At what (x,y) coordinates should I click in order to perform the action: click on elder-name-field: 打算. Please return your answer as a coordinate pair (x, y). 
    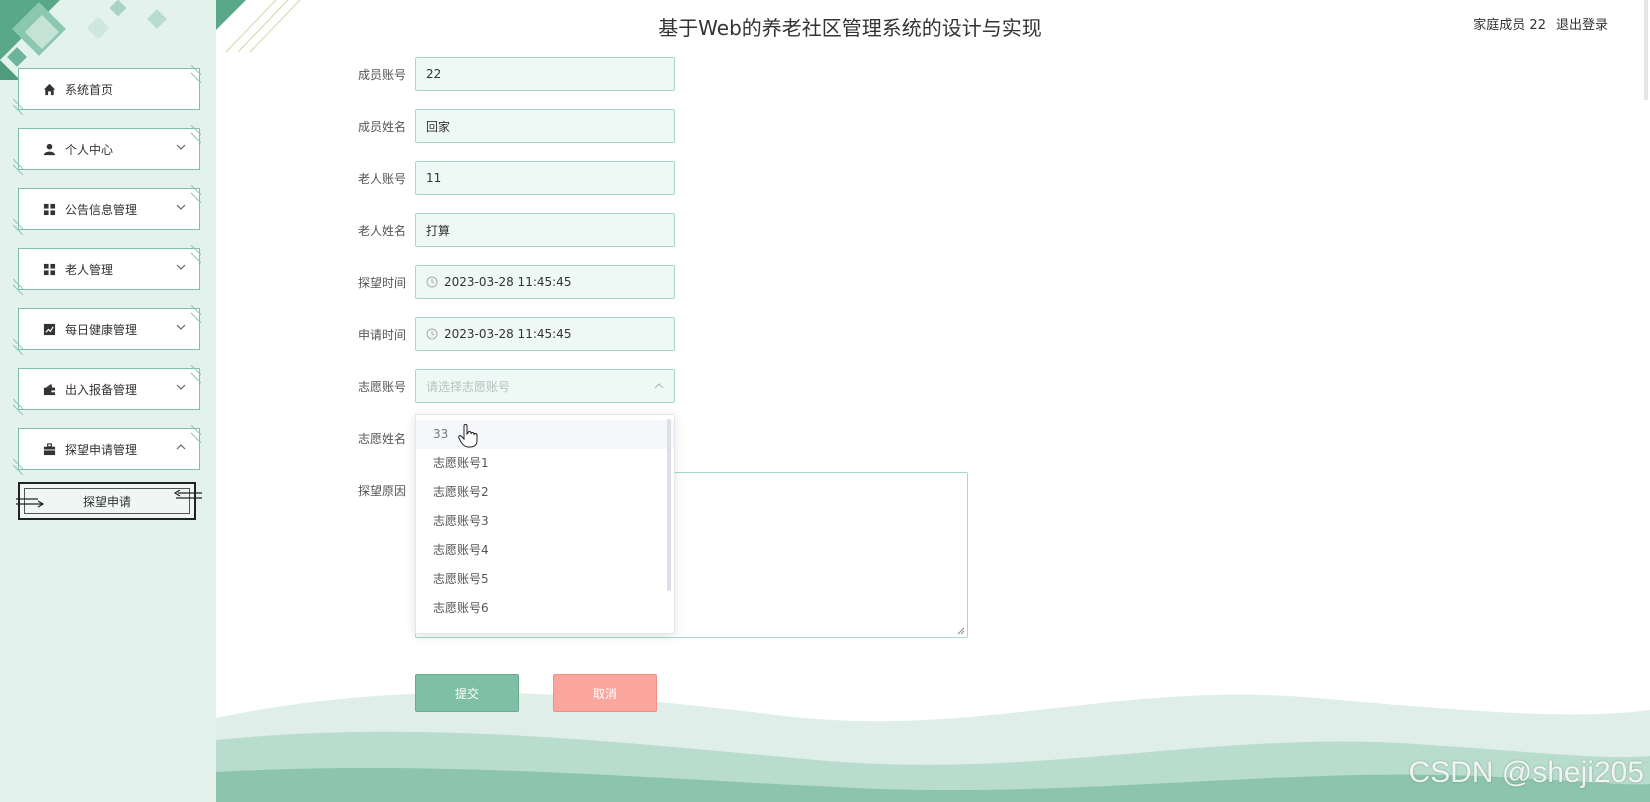
    Looking at the image, I should click on (545, 230).